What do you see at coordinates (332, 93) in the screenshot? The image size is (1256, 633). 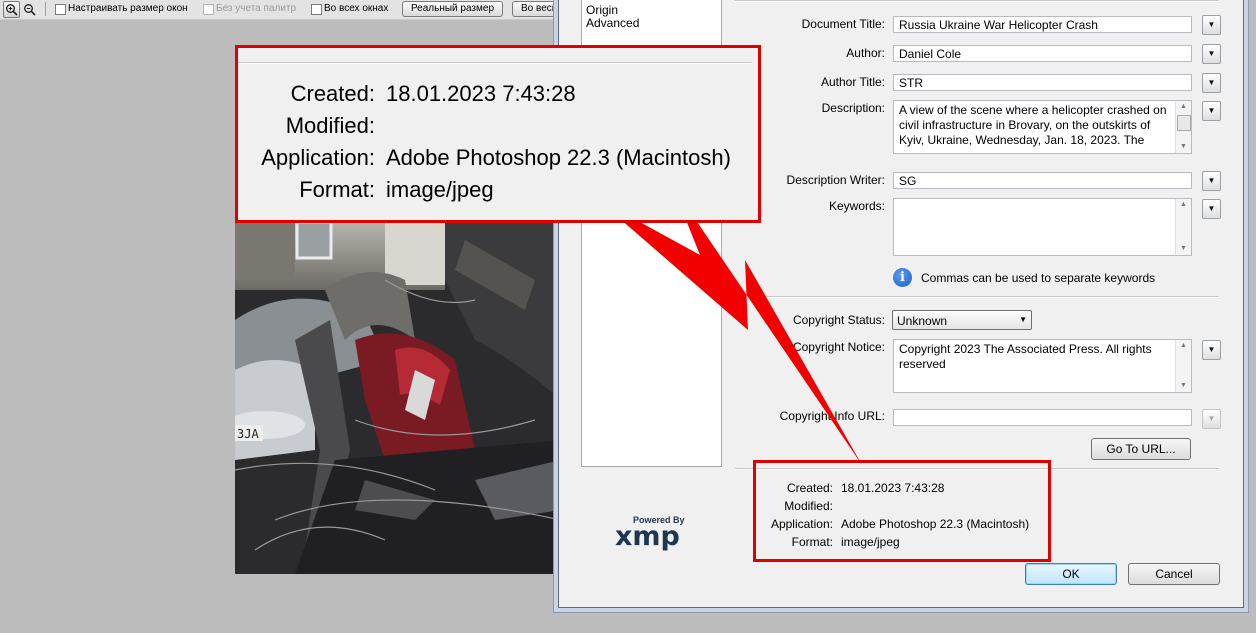 I see `zoom-created-label: Created:` at bounding box center [332, 93].